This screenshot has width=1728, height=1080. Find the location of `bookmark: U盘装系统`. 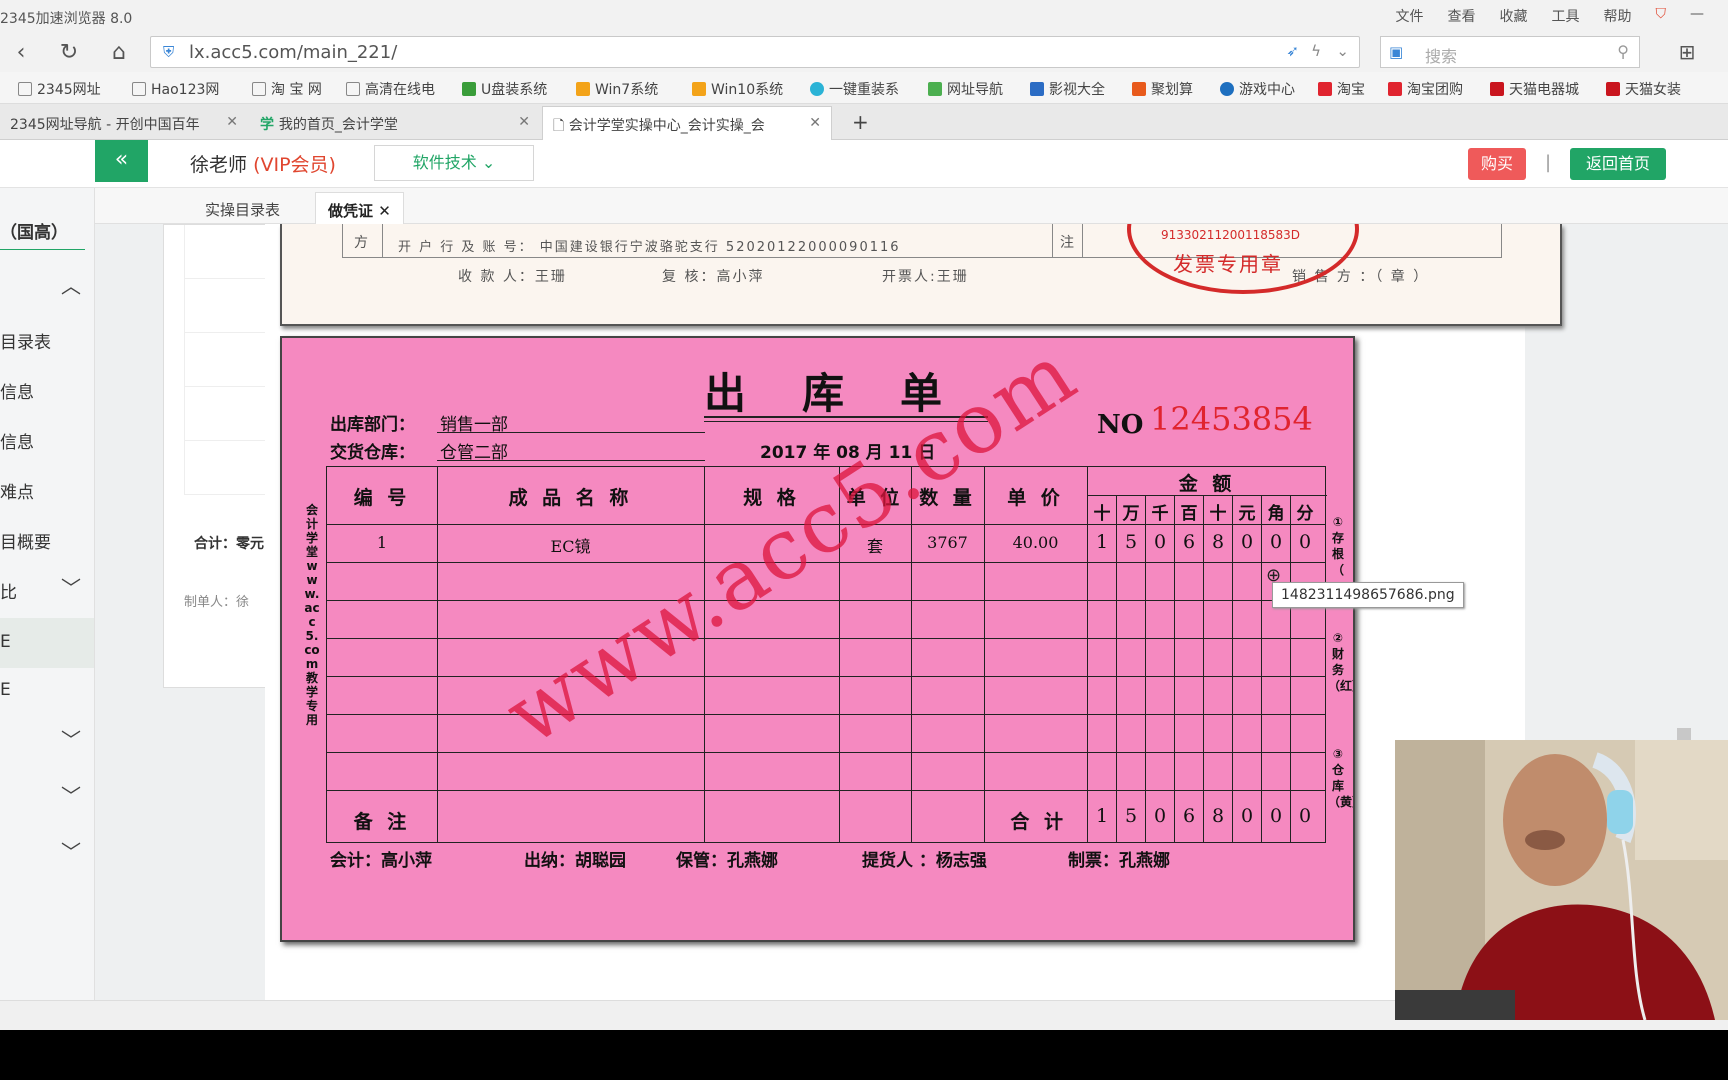

bookmark: U盘装系统 is located at coordinates (504, 89).